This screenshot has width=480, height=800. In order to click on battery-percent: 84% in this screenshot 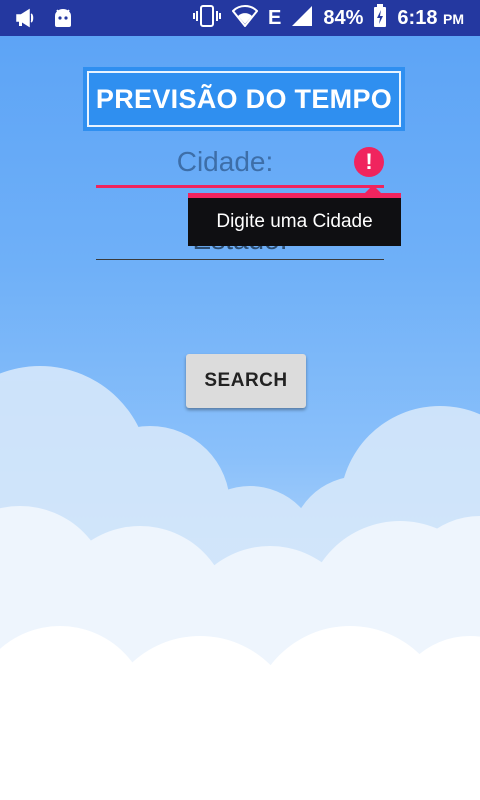, I will do `click(343, 17)`.